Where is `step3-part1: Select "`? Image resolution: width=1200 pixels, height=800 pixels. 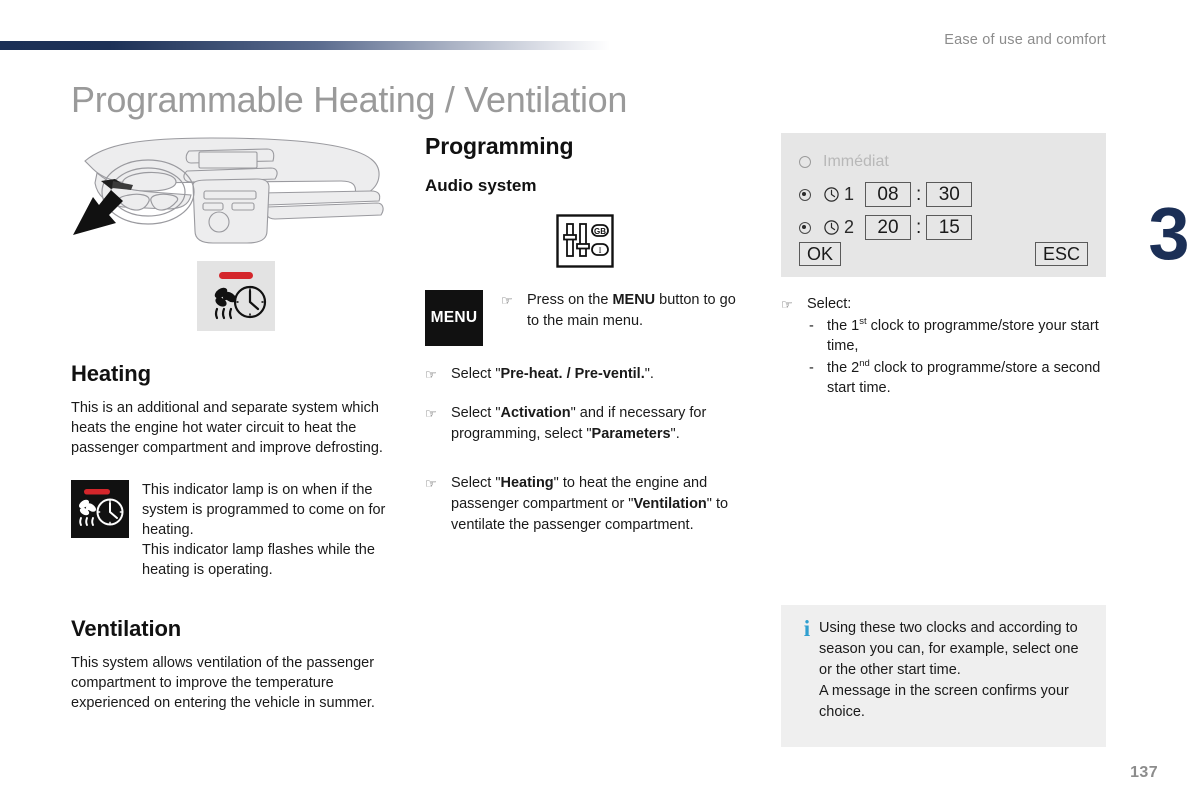 step3-part1: Select " is located at coordinates (476, 483).